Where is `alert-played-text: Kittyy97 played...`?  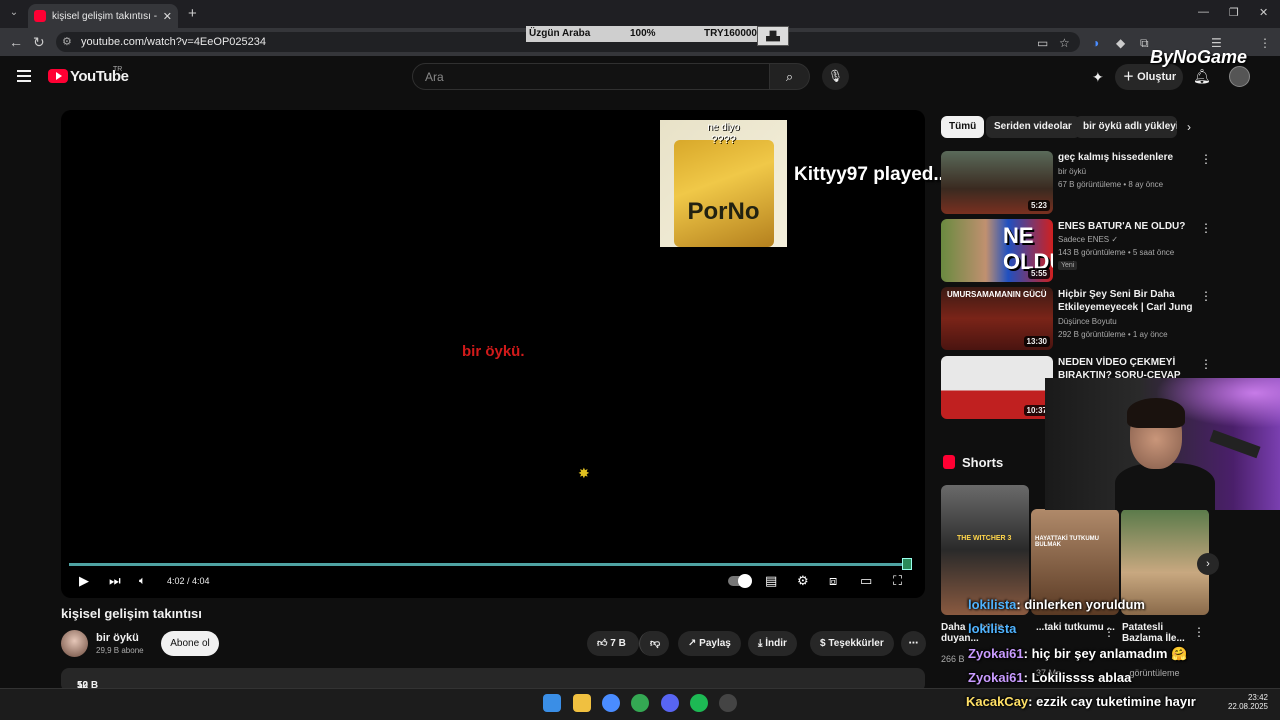 alert-played-text: Kittyy97 played... is located at coordinates (872, 174).